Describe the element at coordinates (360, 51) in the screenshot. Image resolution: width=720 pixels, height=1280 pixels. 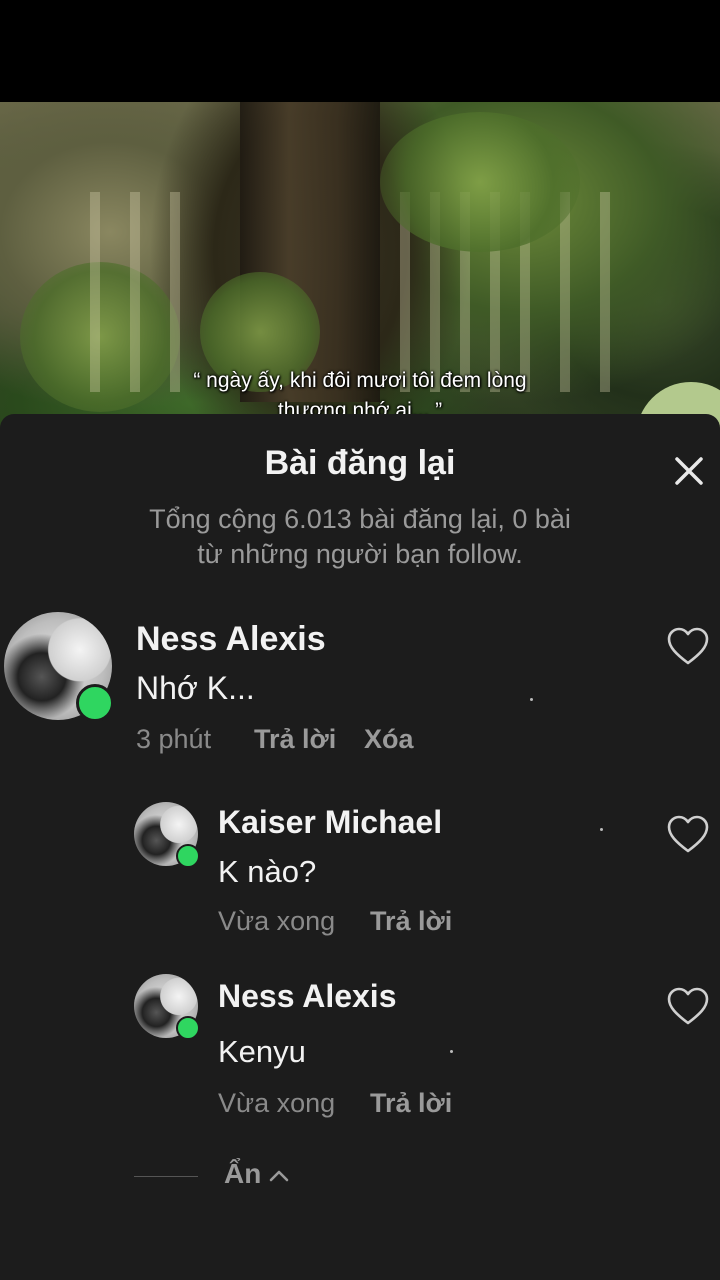
I see `top-band` at that location.